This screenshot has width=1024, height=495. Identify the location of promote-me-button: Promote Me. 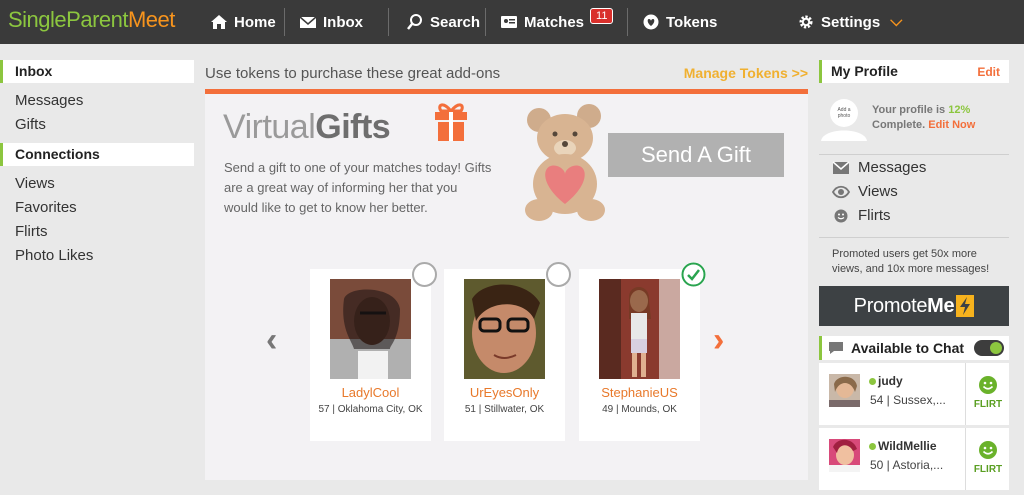
(914, 306).